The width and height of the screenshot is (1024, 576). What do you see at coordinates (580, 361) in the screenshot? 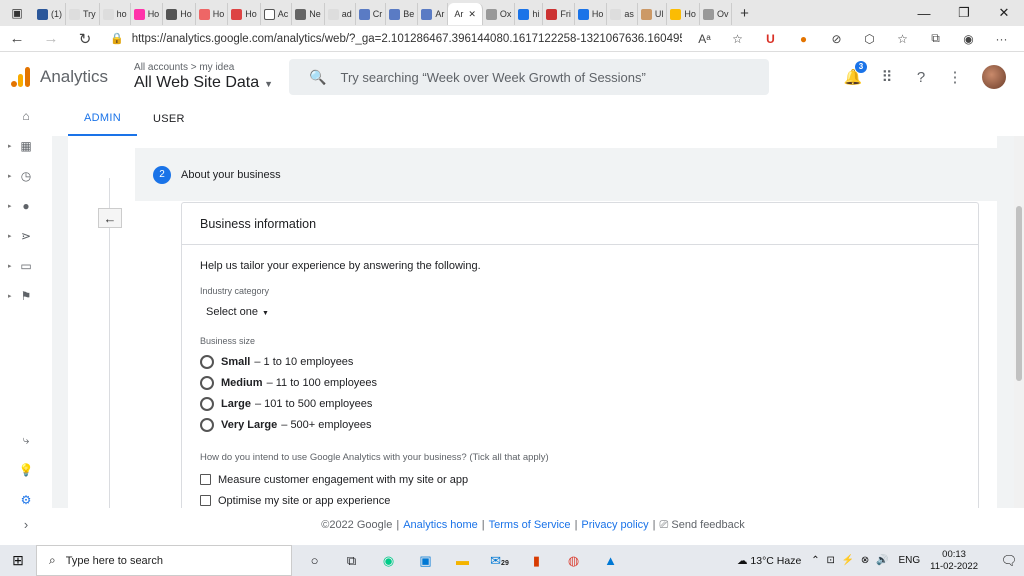
I see `size-option-small: Small – 1 to 10 employees` at bounding box center [580, 361].